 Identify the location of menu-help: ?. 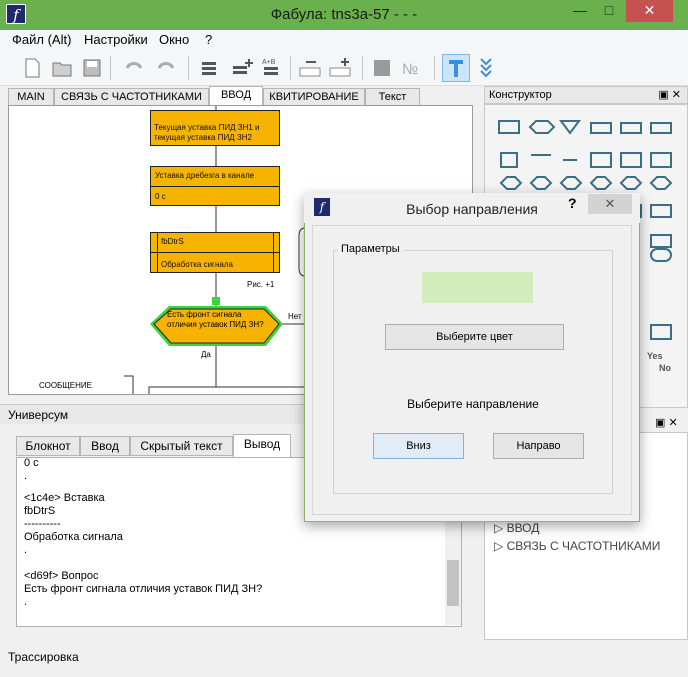
(208, 39).